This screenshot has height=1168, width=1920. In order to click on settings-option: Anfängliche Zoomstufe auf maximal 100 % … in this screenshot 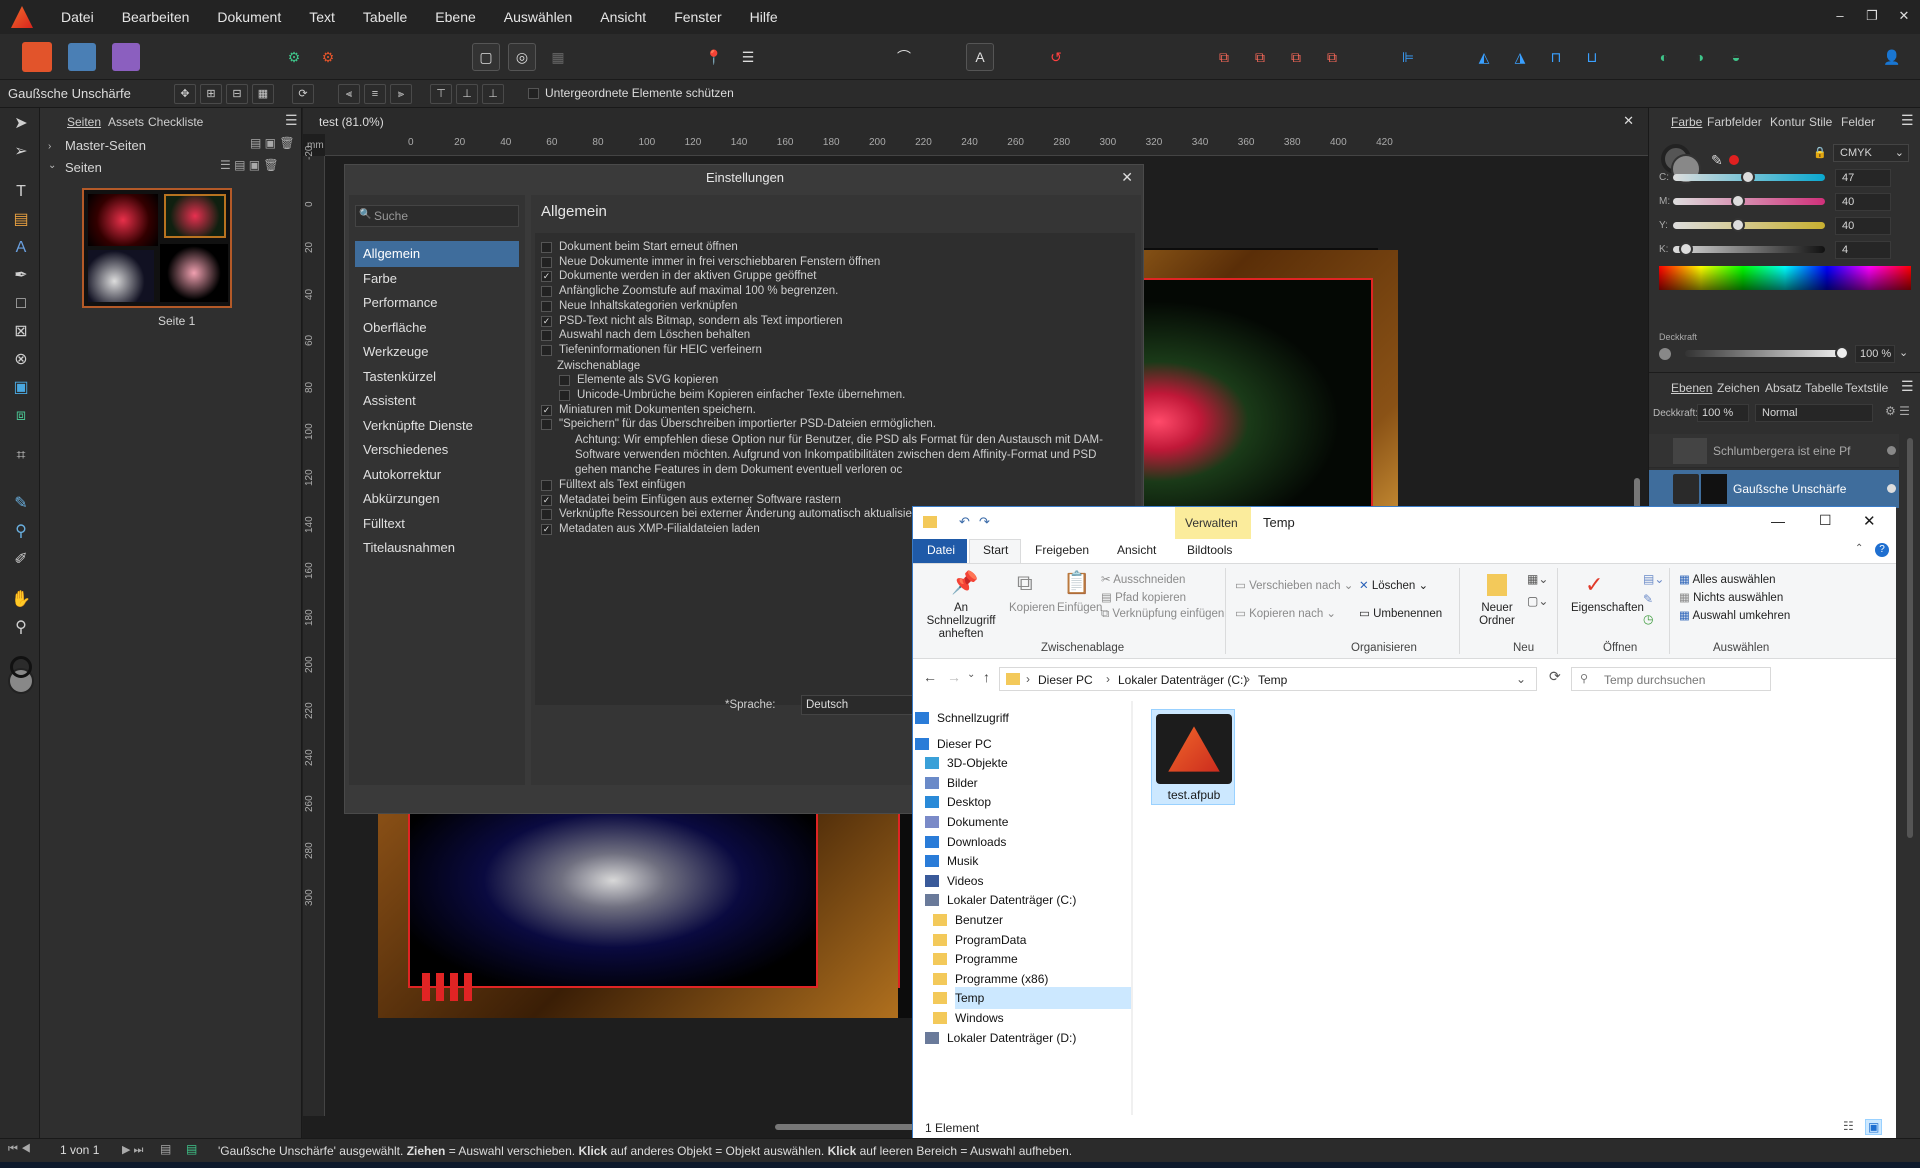, I will do `click(689, 291)`.